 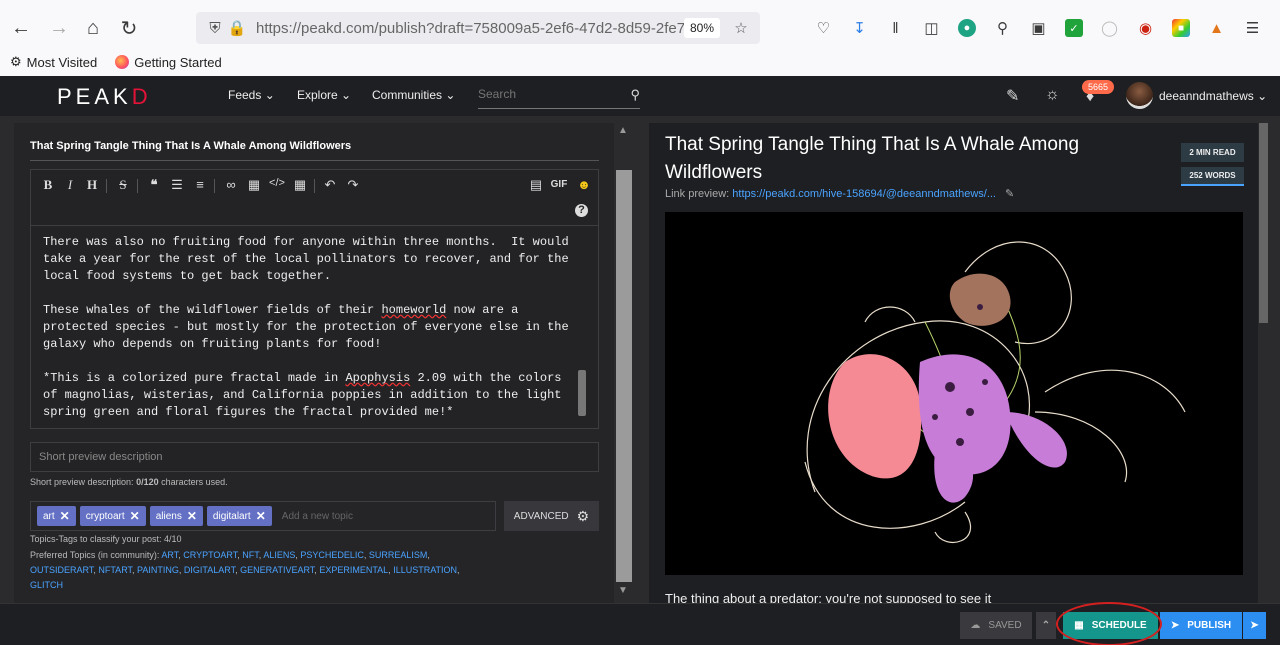 I want to click on back-arrow-icon: ←, so click(x=21, y=28).